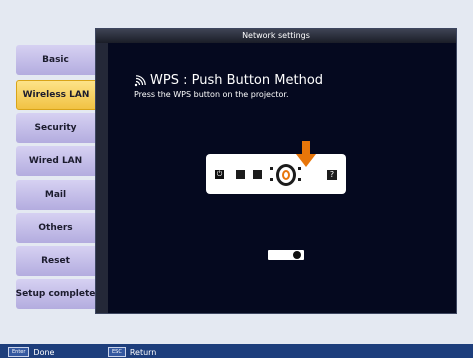 Image resolution: width=473 pixels, height=358 pixels. Describe the element at coordinates (140, 80) in the screenshot. I see `wireless-signal-icon` at that location.